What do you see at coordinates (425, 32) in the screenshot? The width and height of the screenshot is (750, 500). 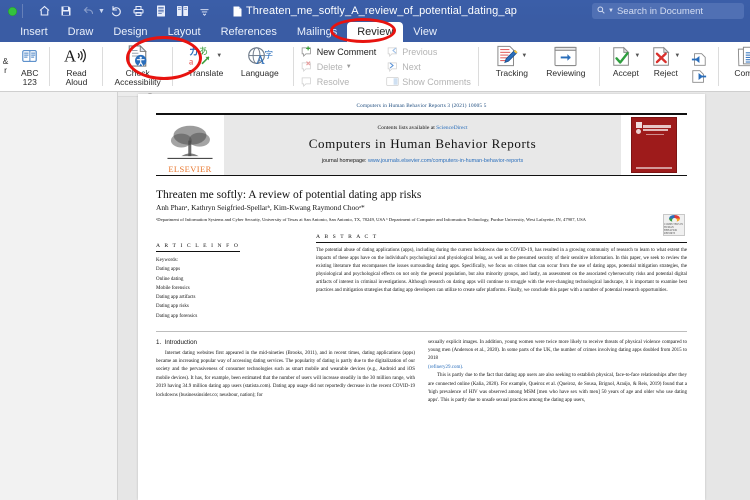 I see `tab-view: View` at bounding box center [425, 32].